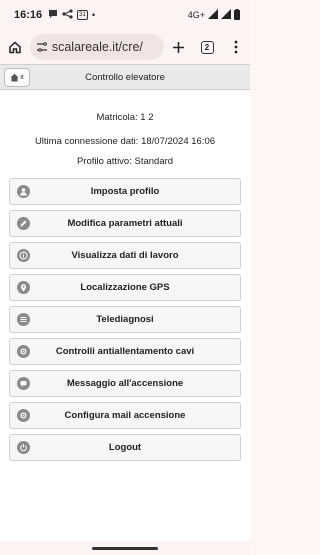  I want to click on site-settings-icon, so click(42, 47).